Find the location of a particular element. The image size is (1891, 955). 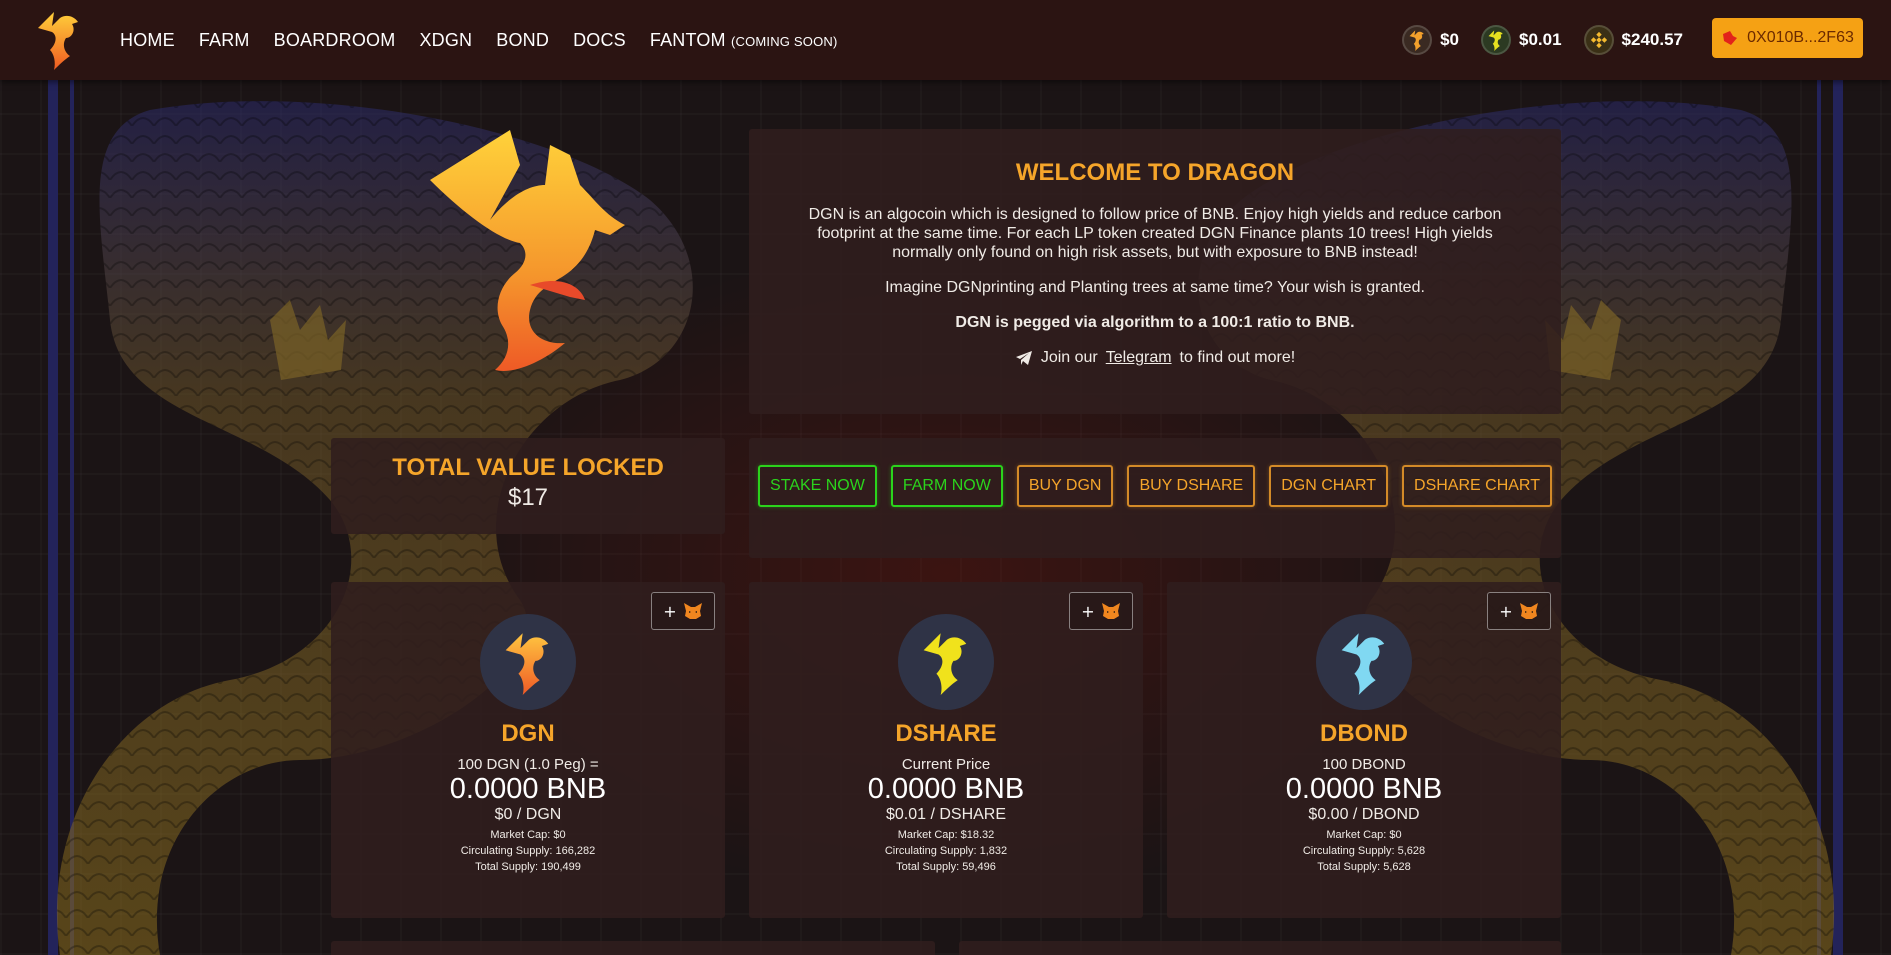

market-cap: Market Cap: $18.32 is located at coordinates (946, 835).